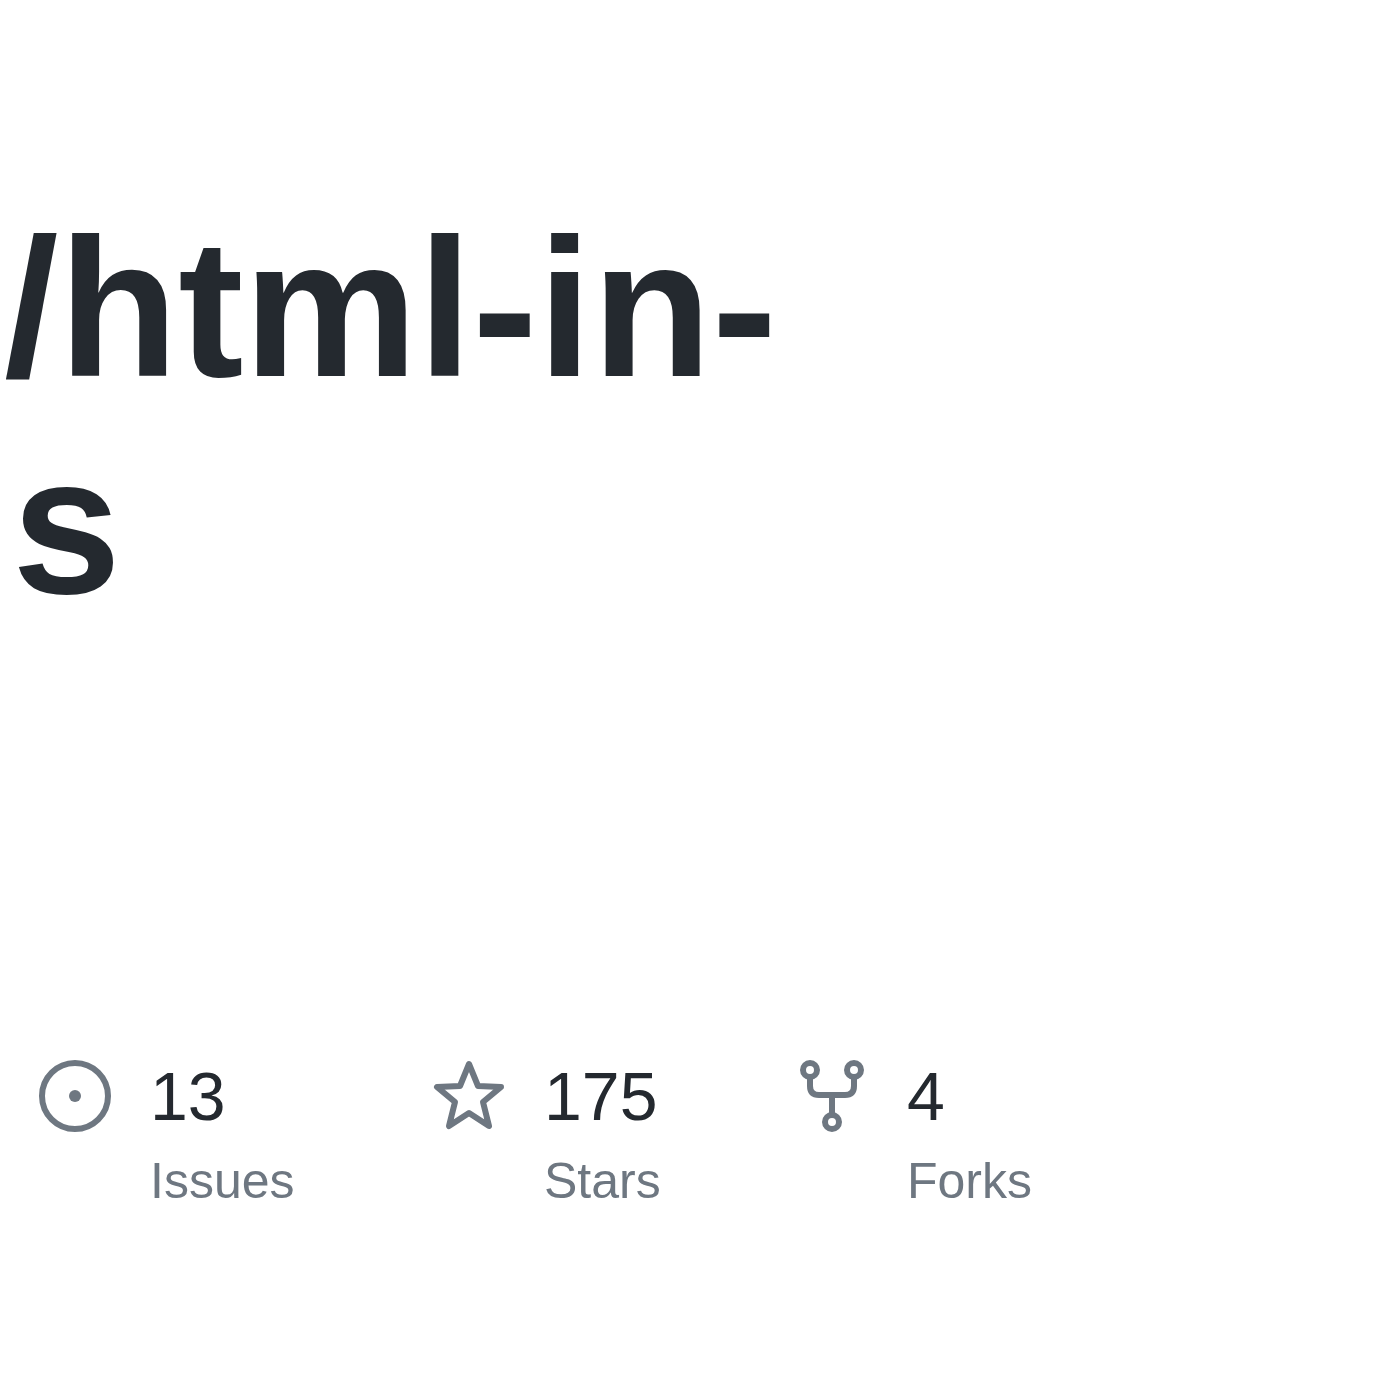  Describe the element at coordinates (390, 308) in the screenshot. I see `repository-title: /html-in-` at that location.